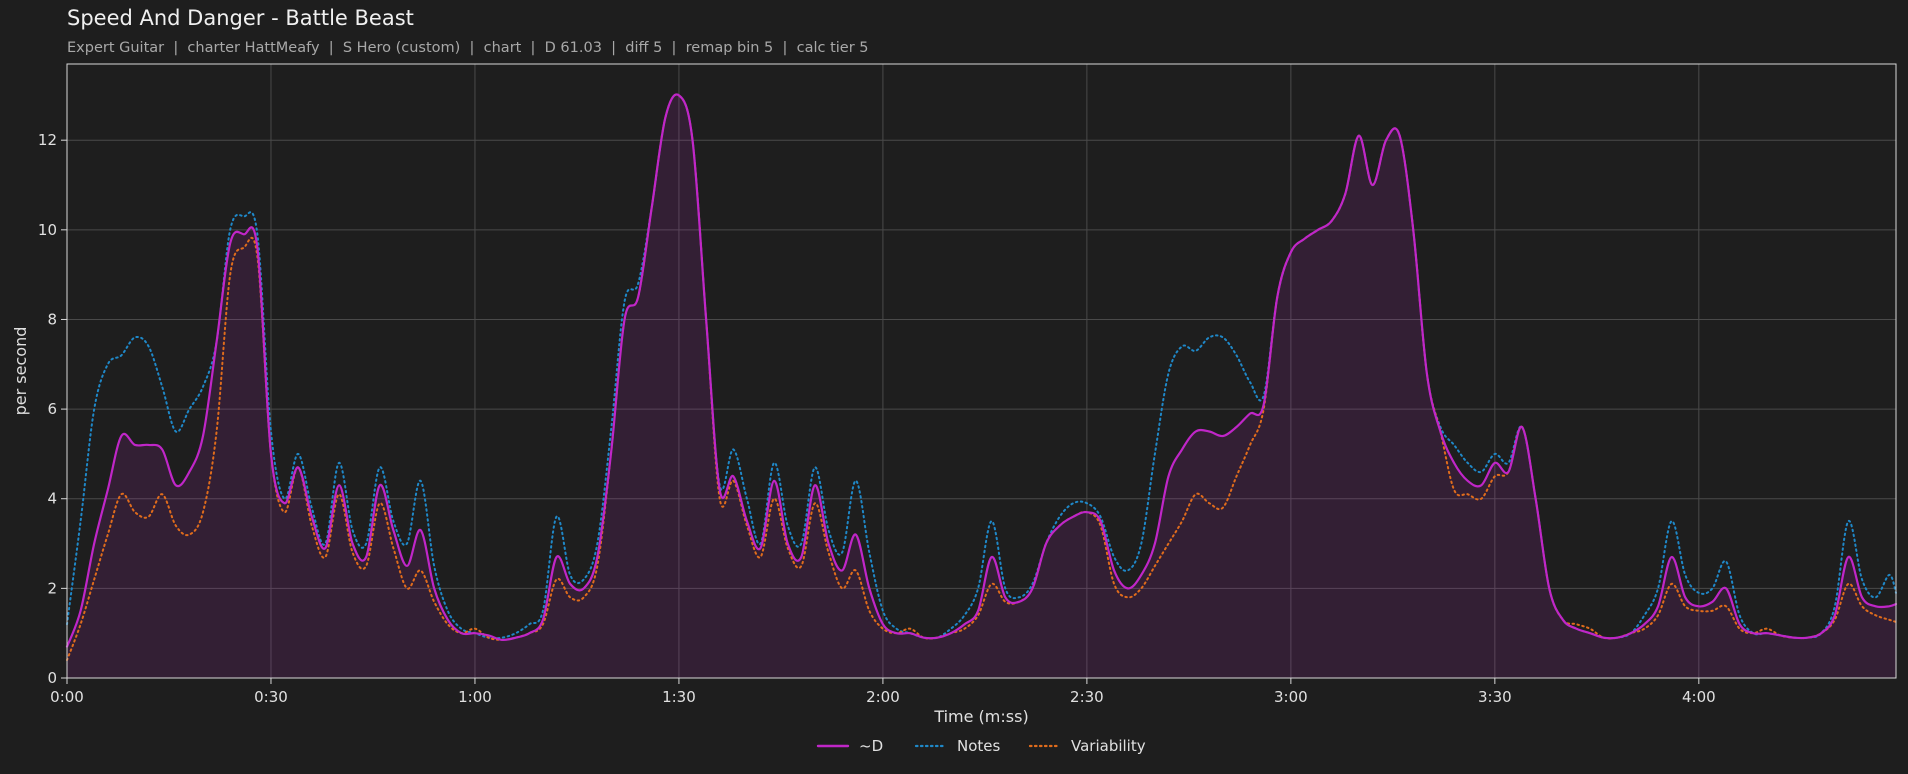 The image size is (1908, 774). I want to click on legend-label-notes: Notes, so click(979, 746).